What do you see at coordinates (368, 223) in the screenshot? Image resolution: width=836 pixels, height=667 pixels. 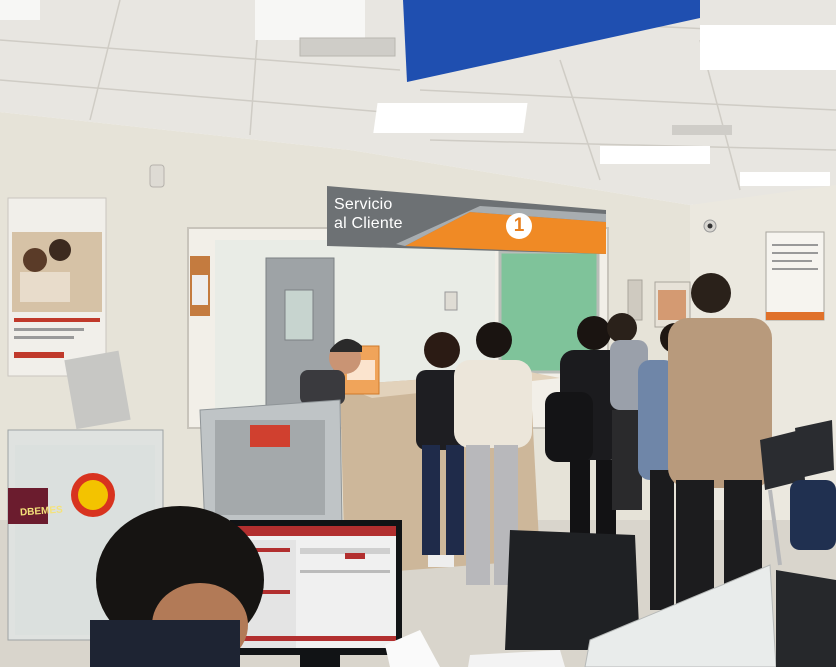 I see `service-banner-line2: al Cliente` at bounding box center [368, 223].